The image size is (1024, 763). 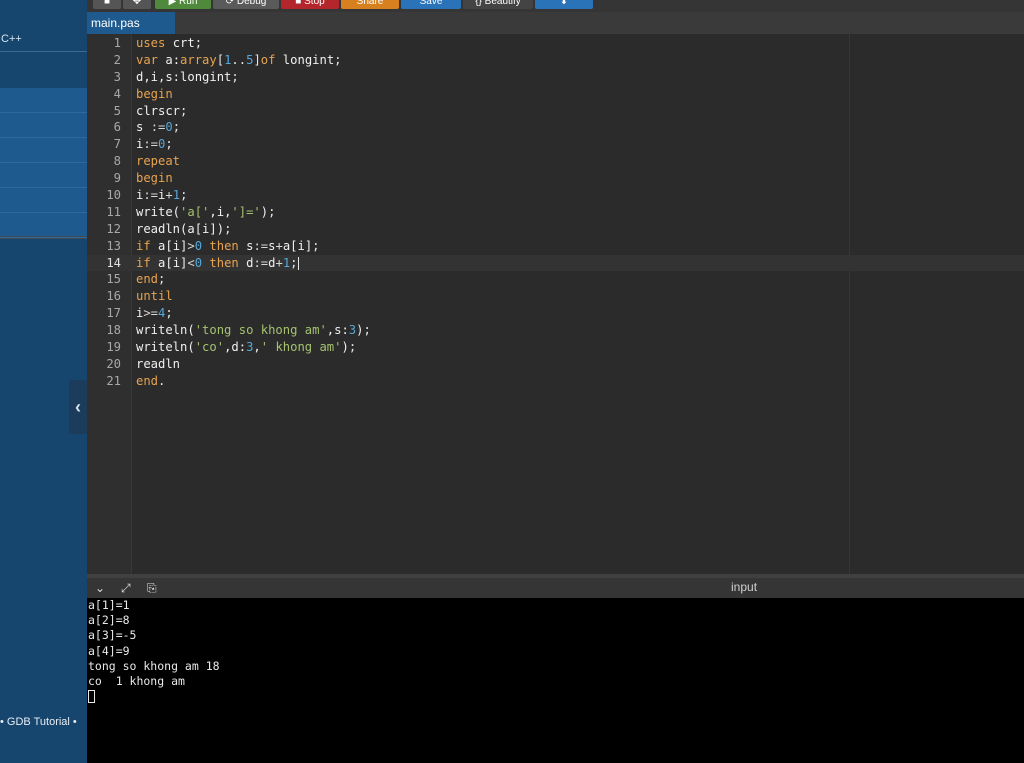 I want to click on code-text: writeln('tong so khong am',s:3);, so click(x=253, y=330).